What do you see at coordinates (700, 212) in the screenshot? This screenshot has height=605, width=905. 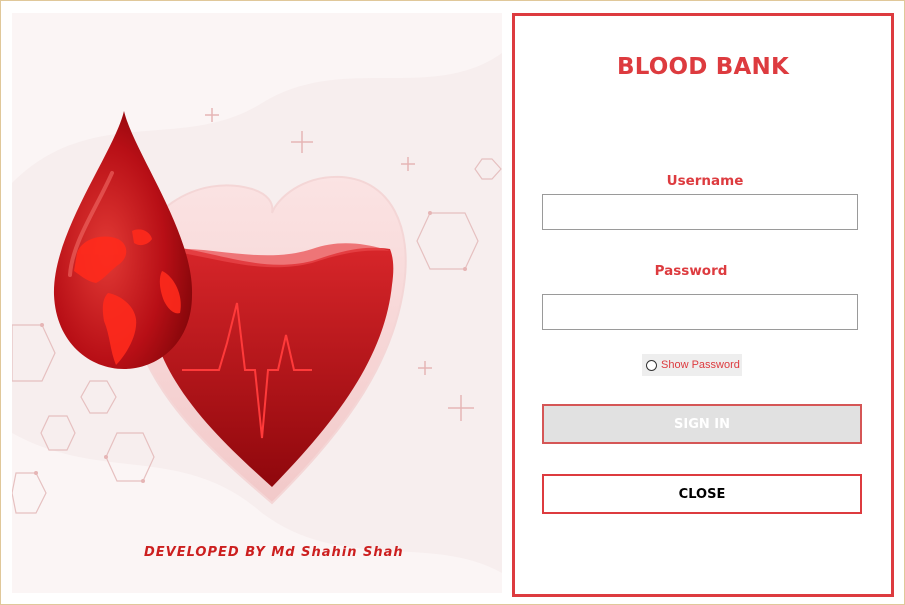 I see `username-input` at bounding box center [700, 212].